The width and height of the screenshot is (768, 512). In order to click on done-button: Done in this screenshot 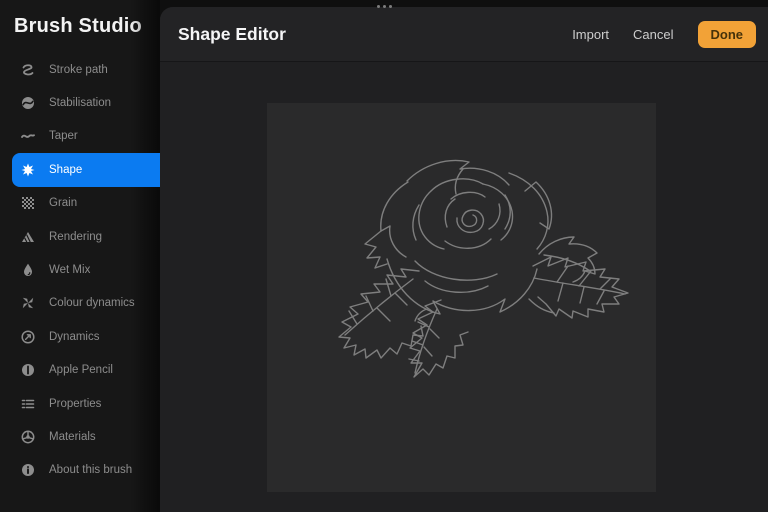, I will do `click(726, 34)`.